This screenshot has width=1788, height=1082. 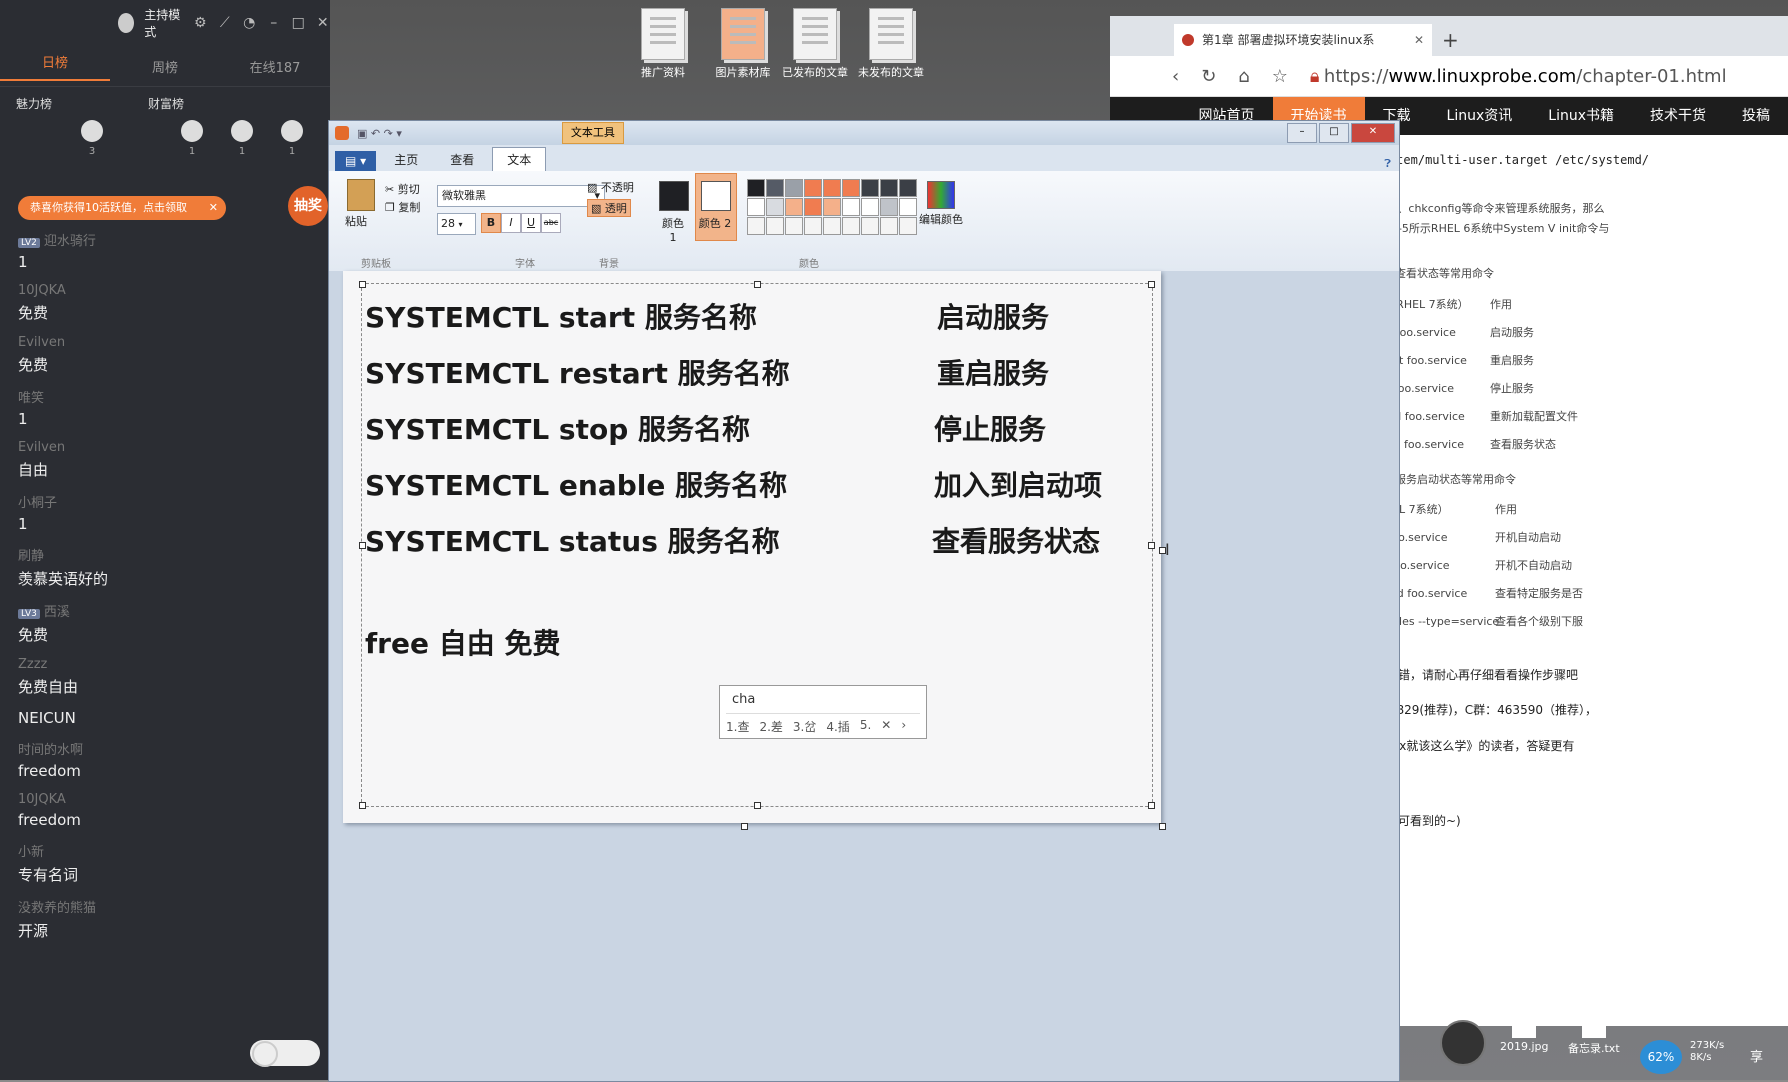 What do you see at coordinates (168, 664) in the screenshot?
I see `chat-username: Zzzz` at bounding box center [168, 664].